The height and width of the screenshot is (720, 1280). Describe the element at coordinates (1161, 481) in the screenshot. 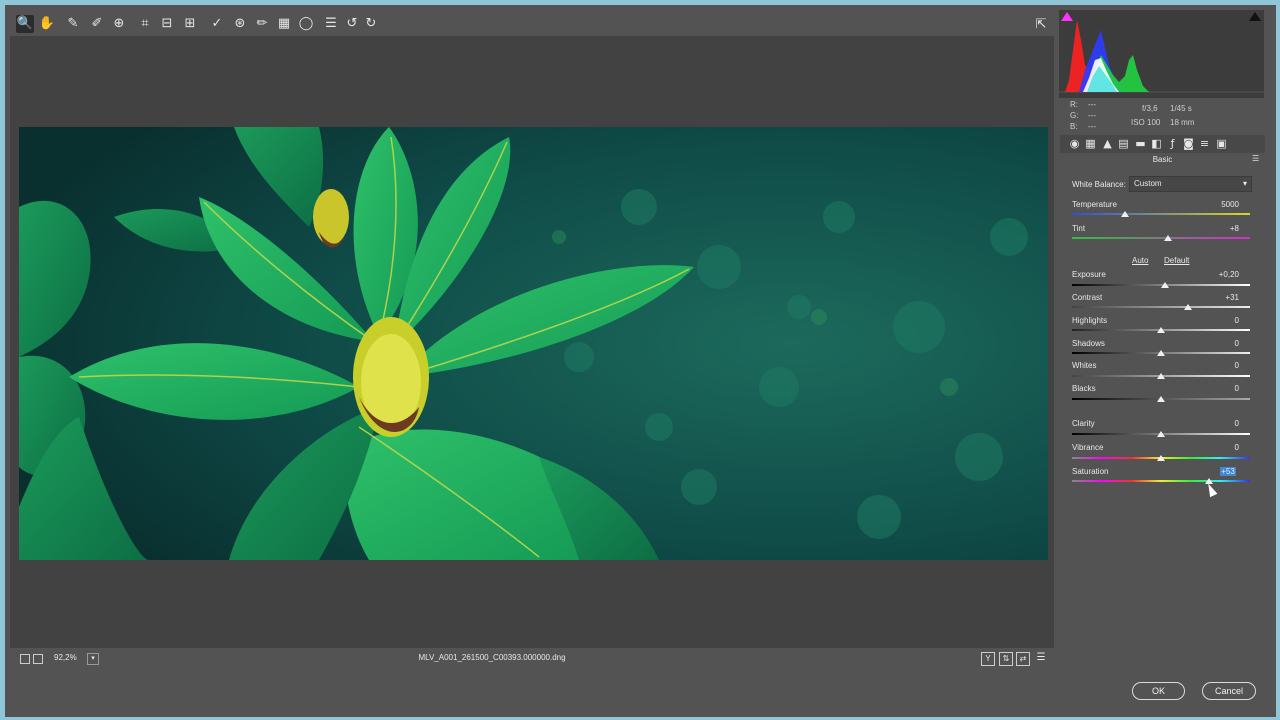

I see `saturation-slider-track` at that location.